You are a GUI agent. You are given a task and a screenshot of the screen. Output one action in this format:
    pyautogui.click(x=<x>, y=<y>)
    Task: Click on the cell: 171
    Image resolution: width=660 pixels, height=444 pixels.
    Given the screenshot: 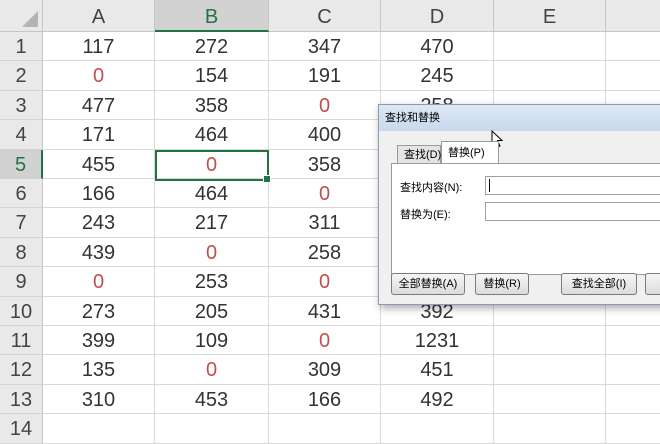 What is the action you would take?
    pyautogui.click(x=99, y=135)
    